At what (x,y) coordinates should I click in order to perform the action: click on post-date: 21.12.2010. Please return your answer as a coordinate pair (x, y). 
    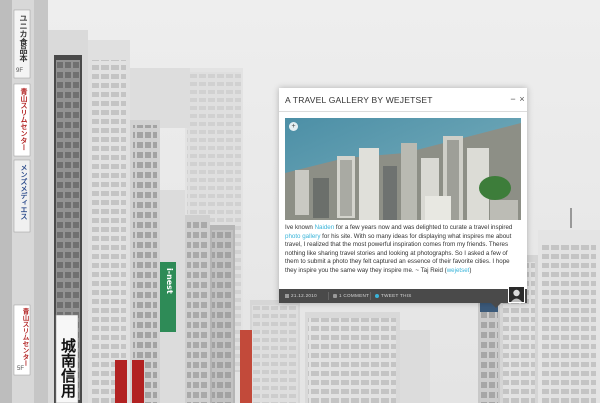
    Looking at the image, I should click on (301, 295).